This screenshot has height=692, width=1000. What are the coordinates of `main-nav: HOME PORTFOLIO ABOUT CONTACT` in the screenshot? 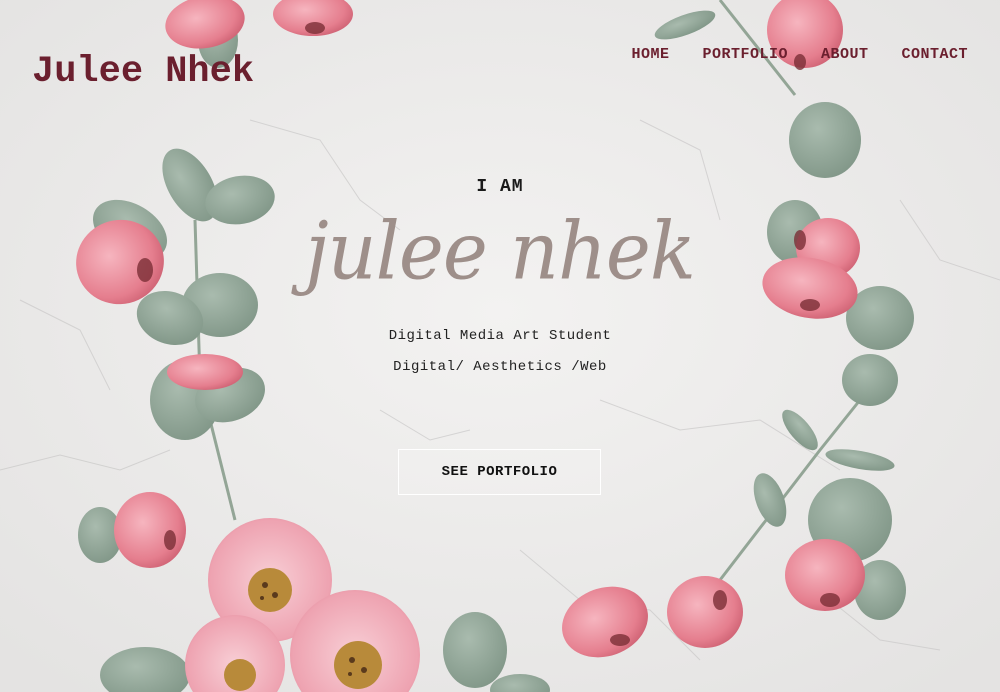 It's located at (799, 54).